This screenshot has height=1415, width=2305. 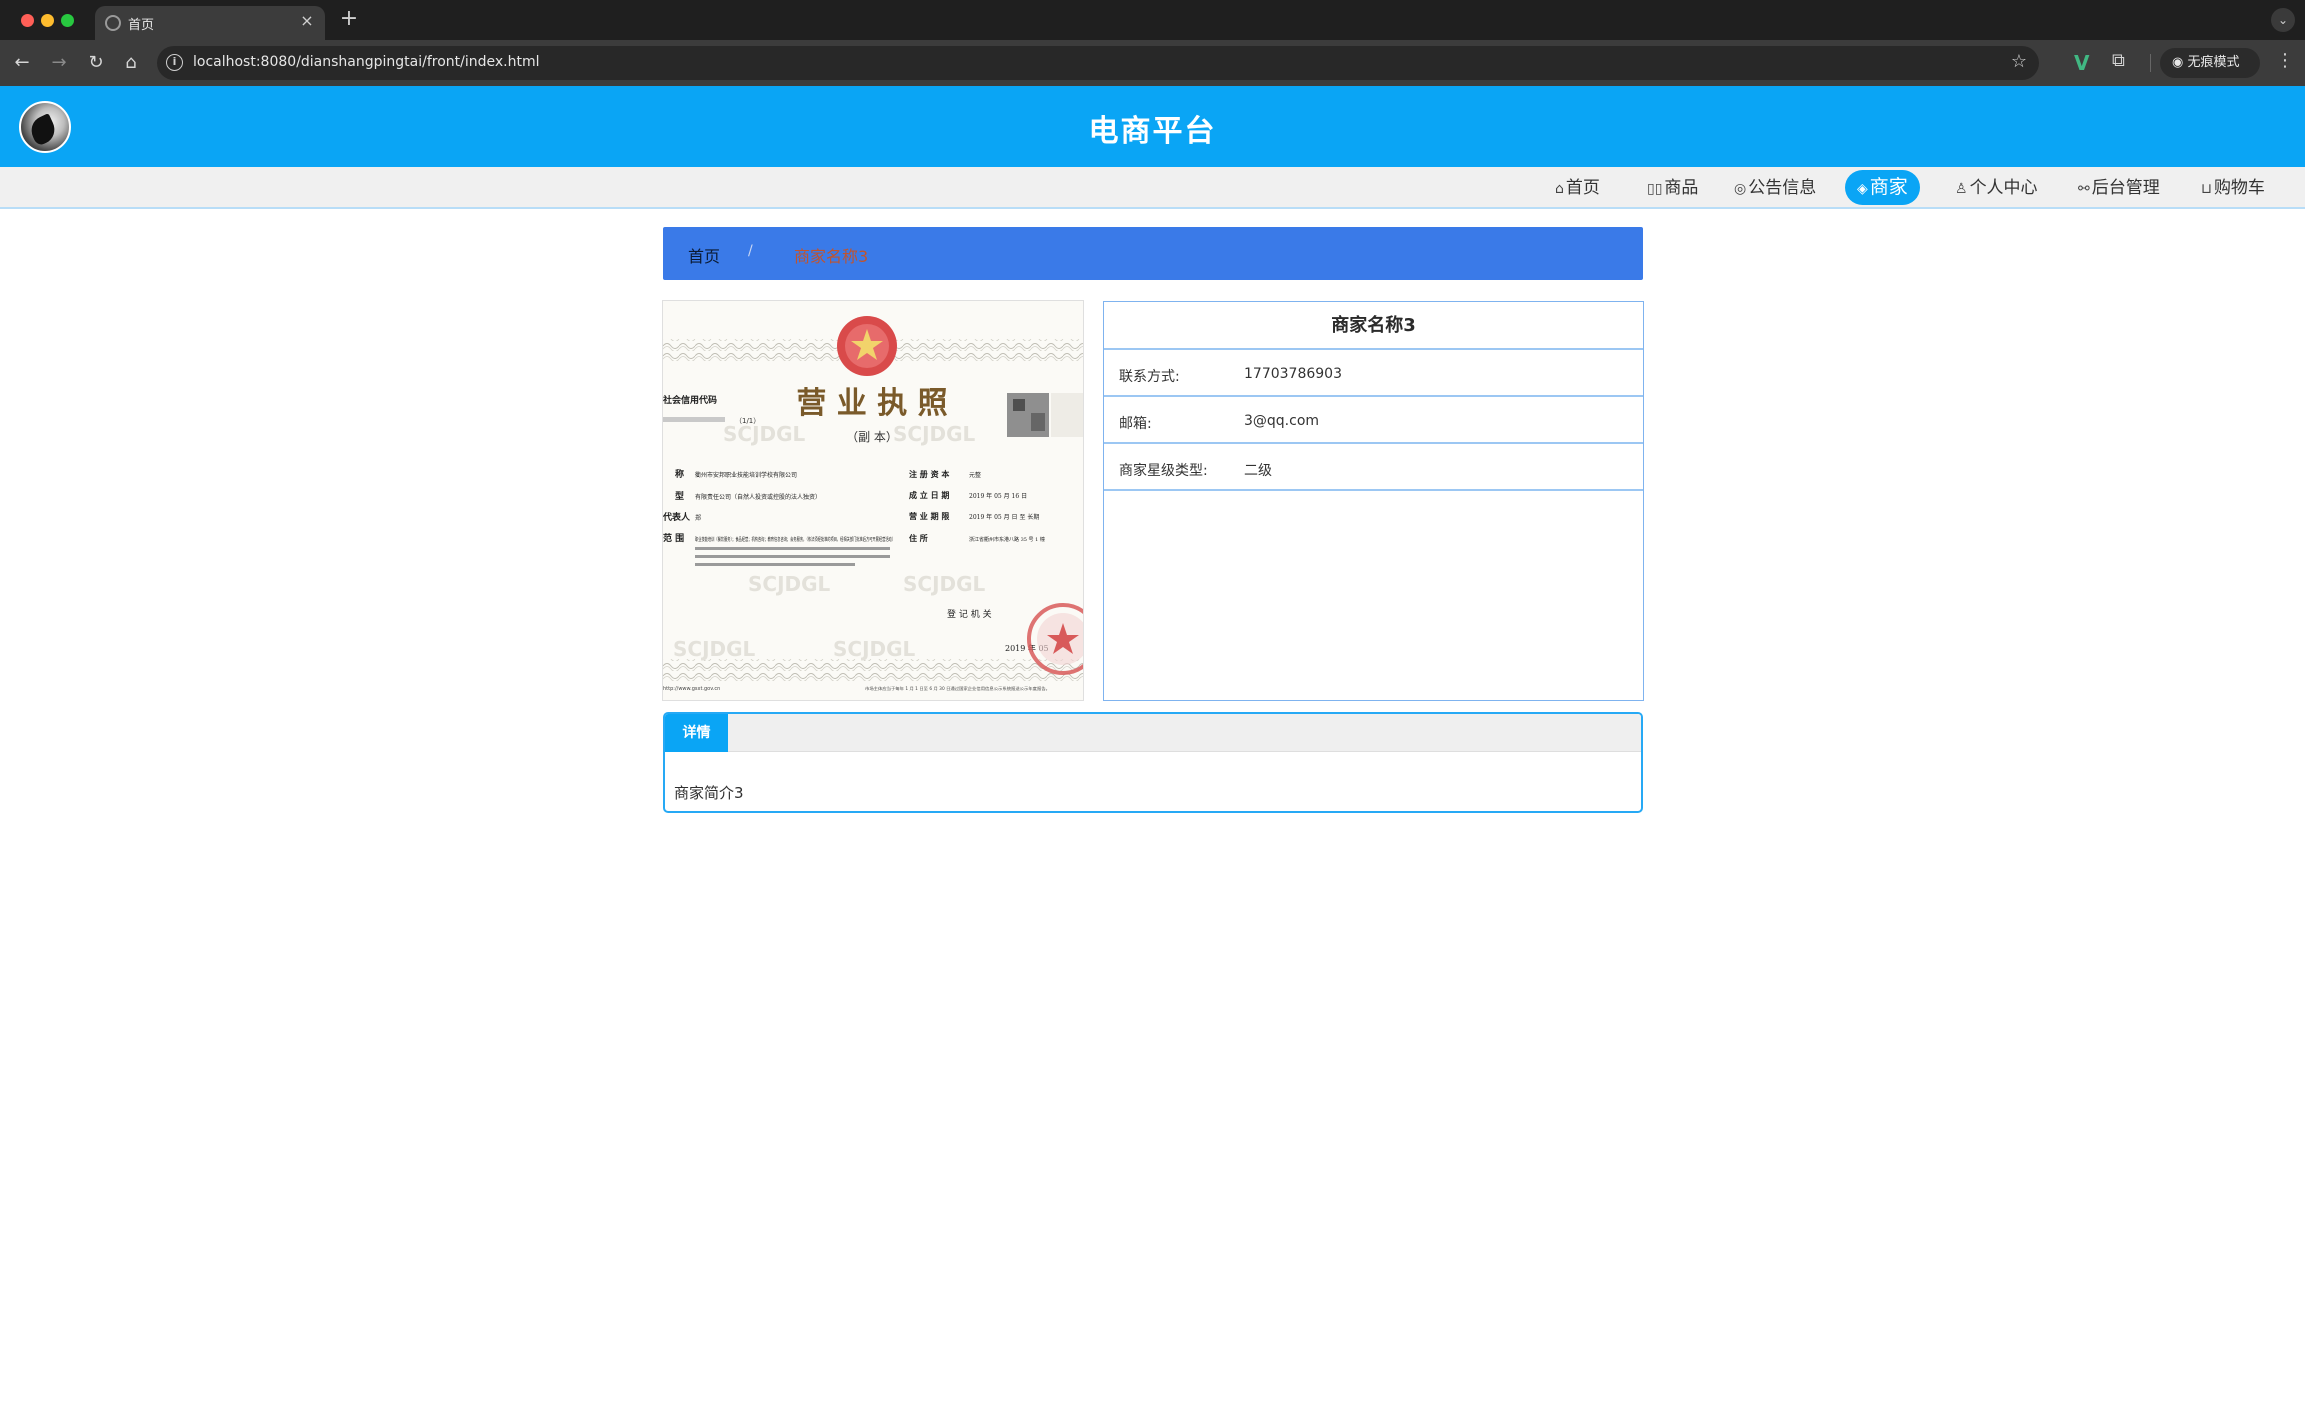 What do you see at coordinates (1655, 189) in the screenshot?
I see `goods-icon: ▯▯` at bounding box center [1655, 189].